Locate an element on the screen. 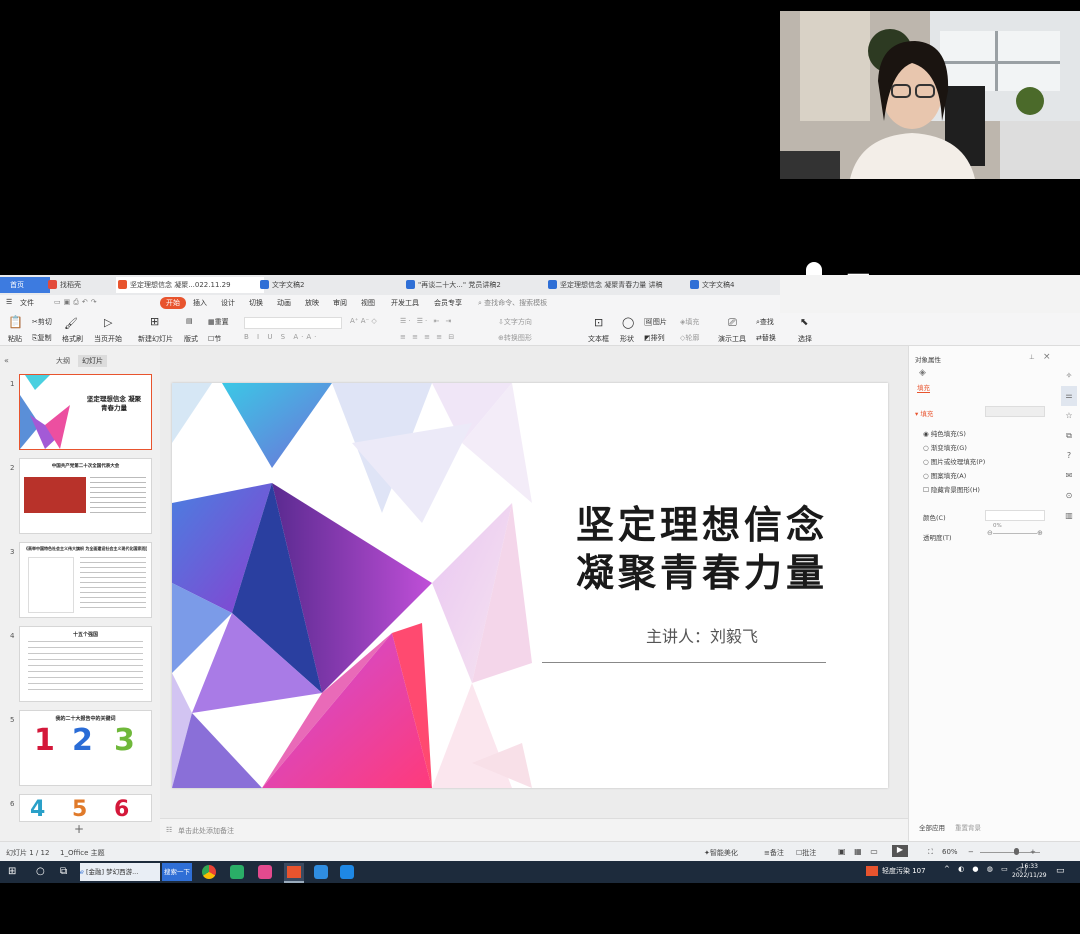 The image size is (1080, 934). clock: 16:33 2022/11/29 is located at coordinates (1029, 871).